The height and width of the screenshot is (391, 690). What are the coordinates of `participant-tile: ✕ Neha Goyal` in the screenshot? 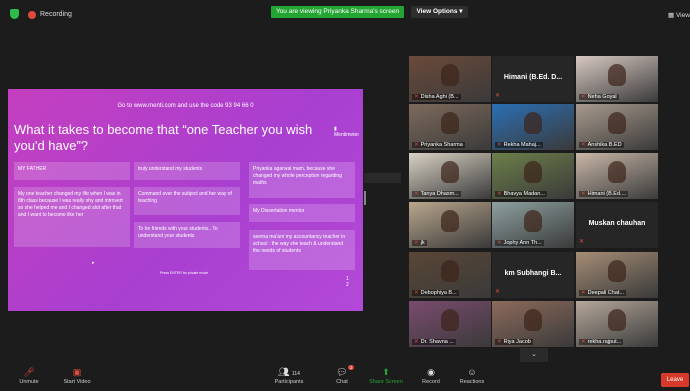 It's located at (617, 79).